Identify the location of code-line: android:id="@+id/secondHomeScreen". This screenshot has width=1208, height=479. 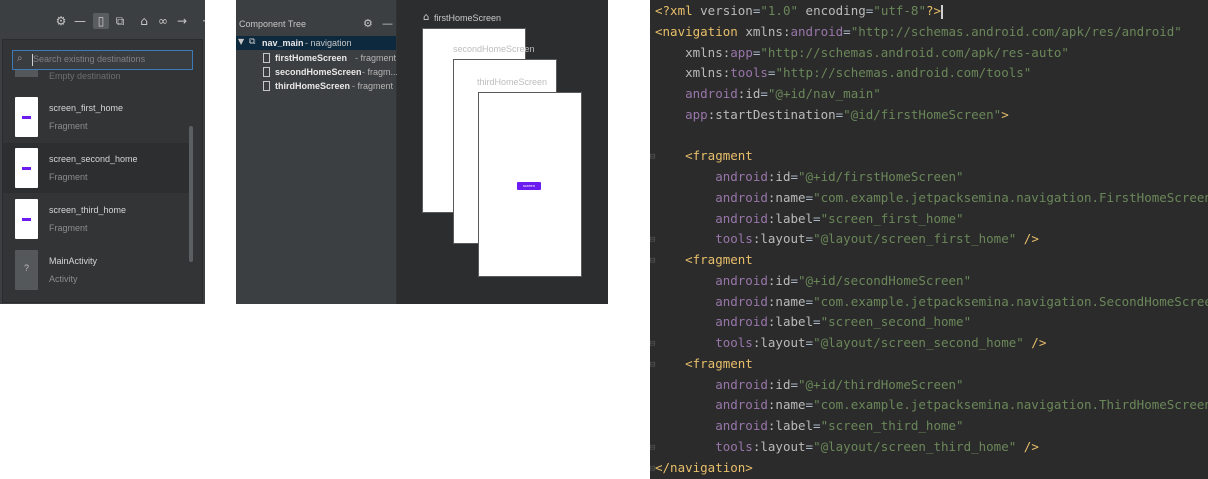
(813, 281).